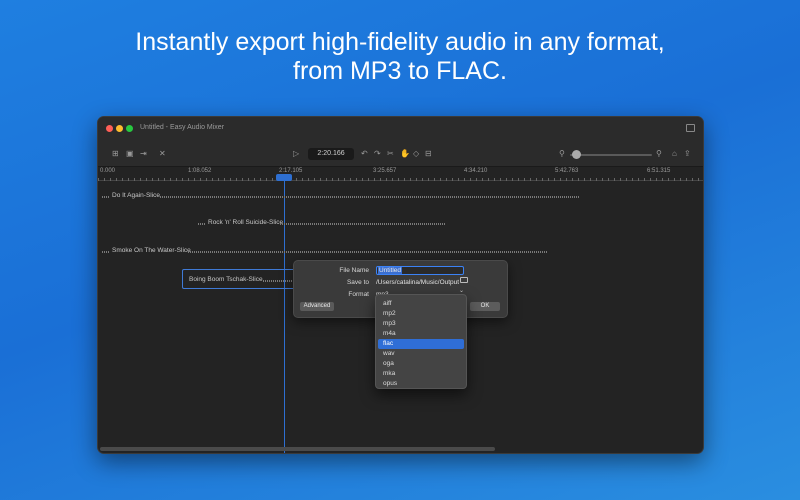  I want to click on ruler-tick: 6:51.315, so click(659, 171).